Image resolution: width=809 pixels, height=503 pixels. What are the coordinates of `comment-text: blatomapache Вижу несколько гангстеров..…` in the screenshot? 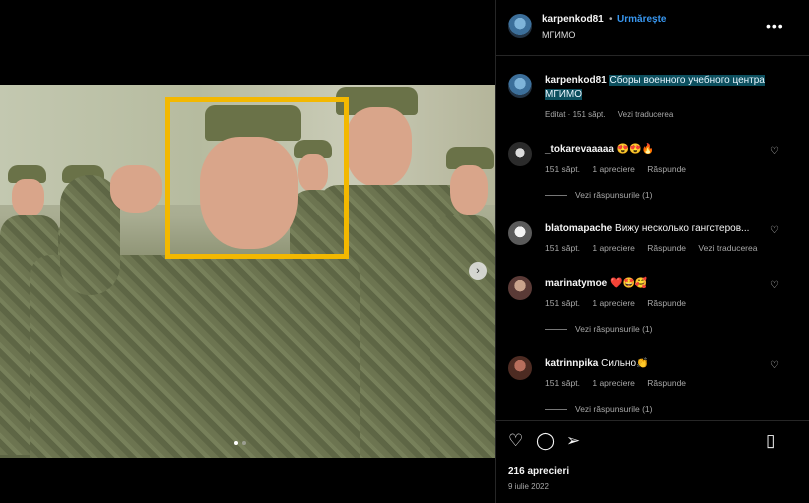 It's located at (647, 228).